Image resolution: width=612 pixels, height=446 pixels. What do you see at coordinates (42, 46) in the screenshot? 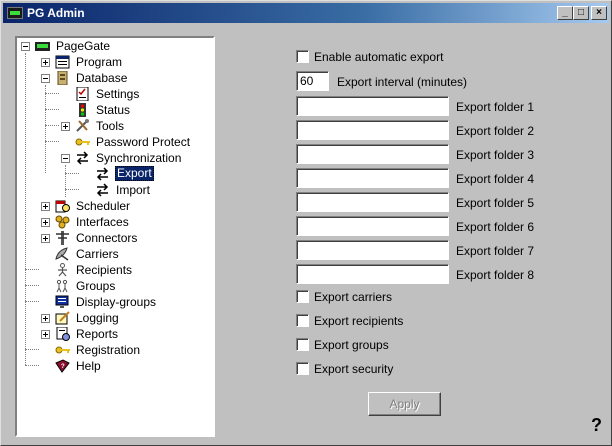
I see `pager-icon` at bounding box center [42, 46].